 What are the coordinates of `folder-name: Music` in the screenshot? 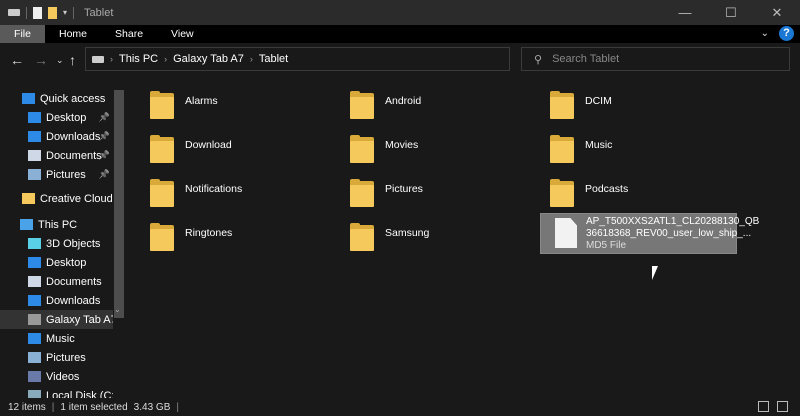 It's located at (599, 145).